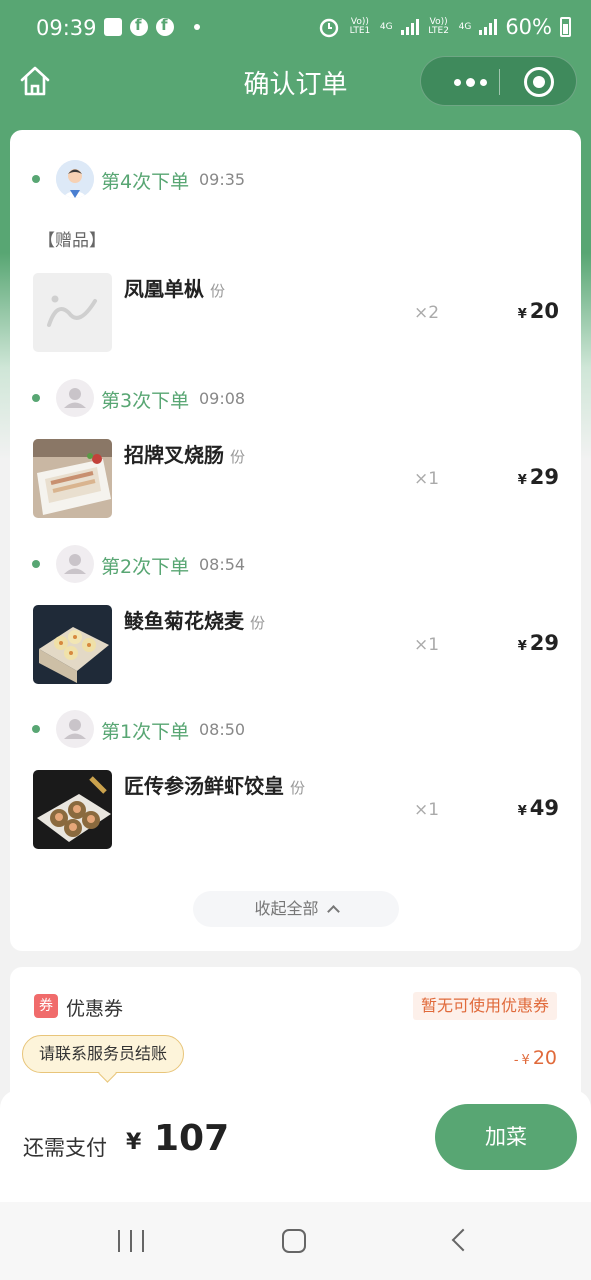  Describe the element at coordinates (222, 729) in the screenshot. I see `order-batch-time: 08:50` at that location.